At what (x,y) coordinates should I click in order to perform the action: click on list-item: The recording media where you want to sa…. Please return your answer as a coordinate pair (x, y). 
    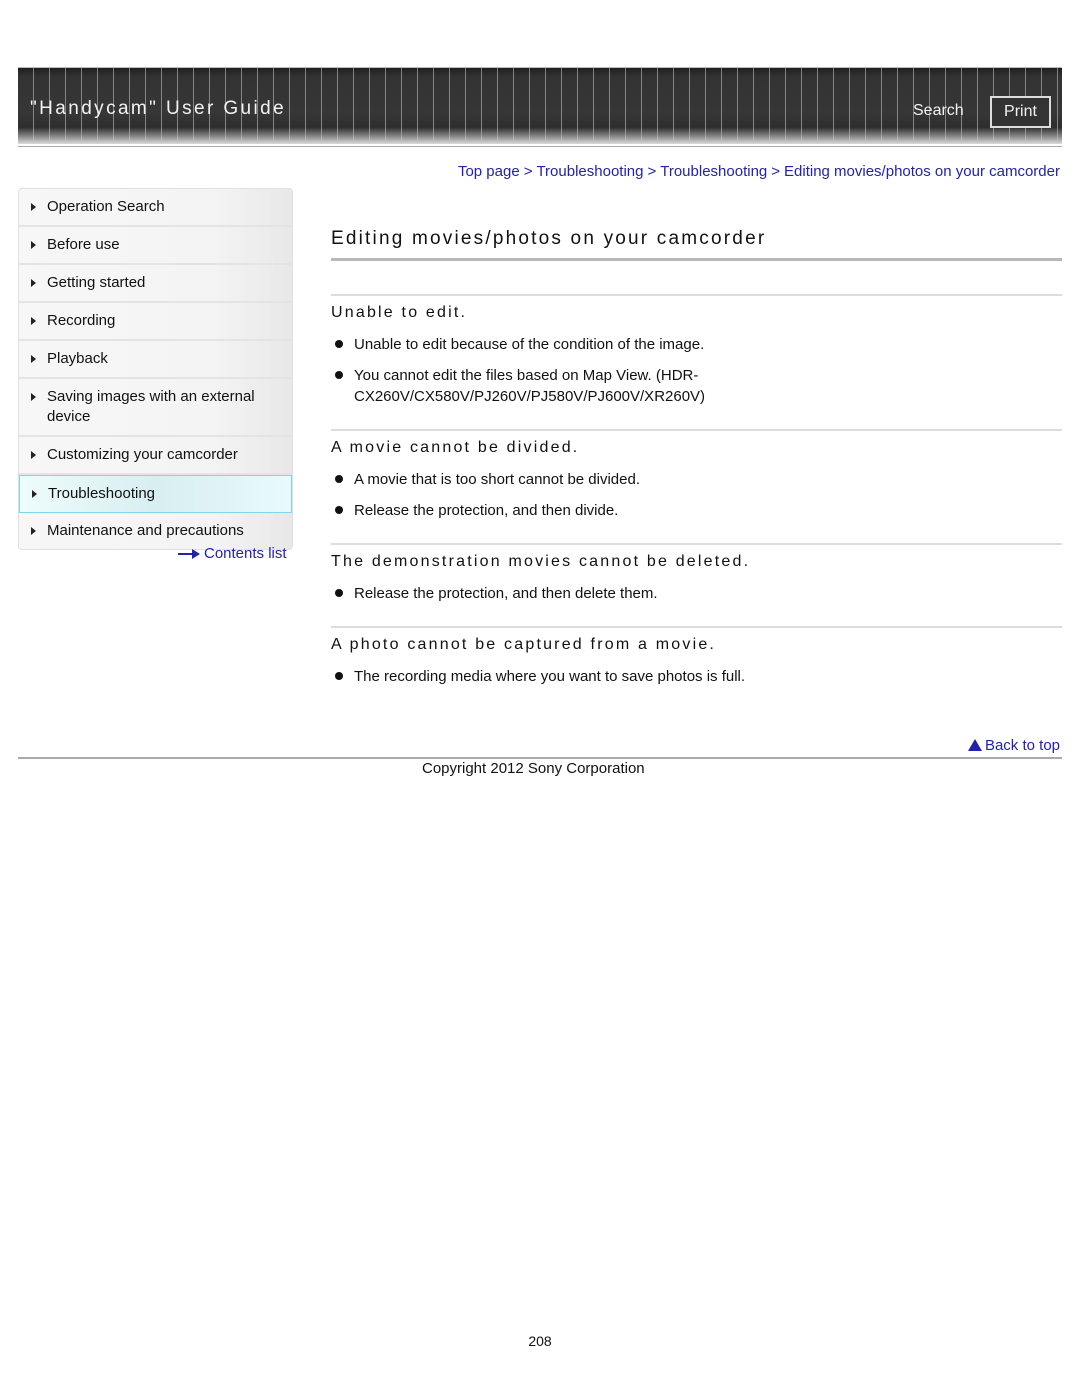
    Looking at the image, I should click on (696, 676).